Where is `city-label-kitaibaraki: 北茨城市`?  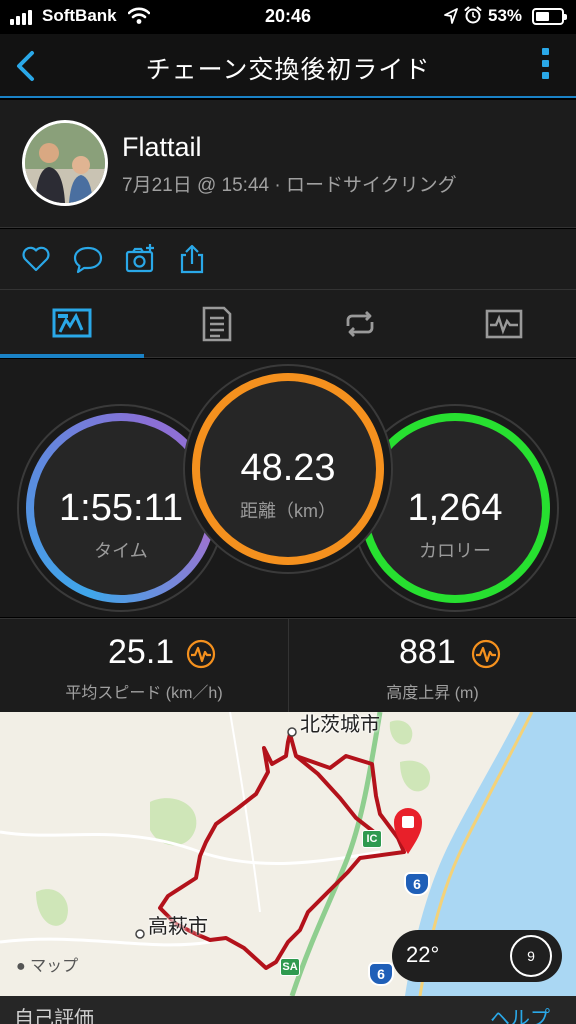
city-label-kitaibaraki: 北茨城市 is located at coordinates (340, 725).